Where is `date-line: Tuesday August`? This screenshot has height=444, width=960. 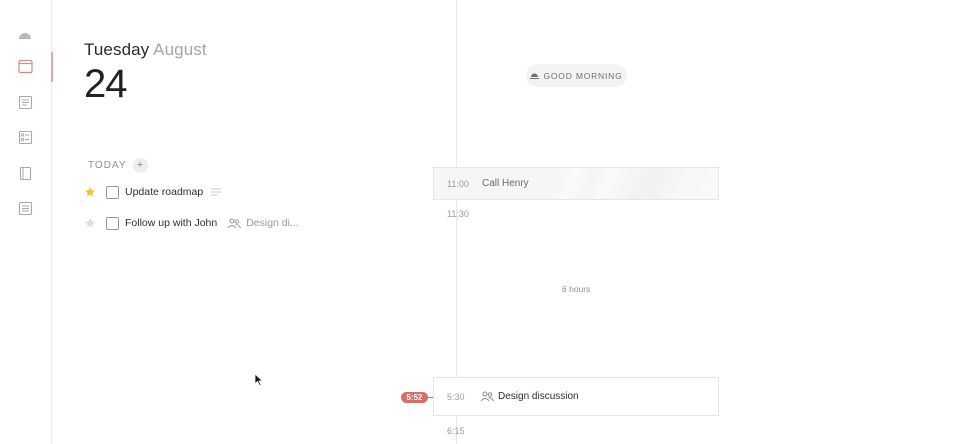
date-line: Tuesday August is located at coordinates (145, 50).